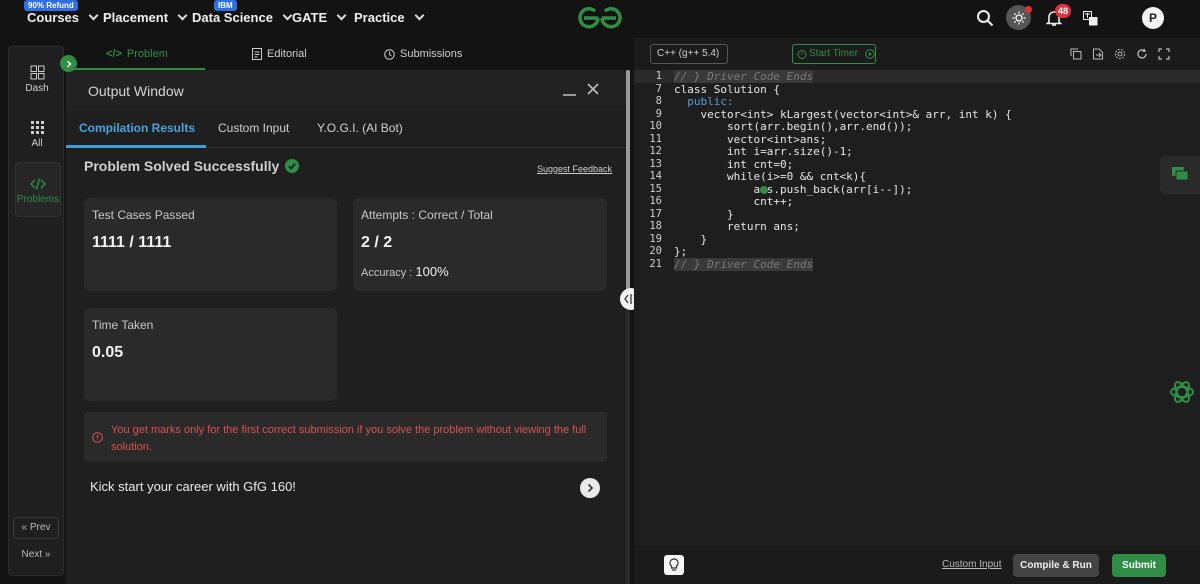 Image resolution: width=1200 pixels, height=584 pixels. Describe the element at coordinates (694, 101) in the screenshot. I see `code-line: 8 public:` at that location.